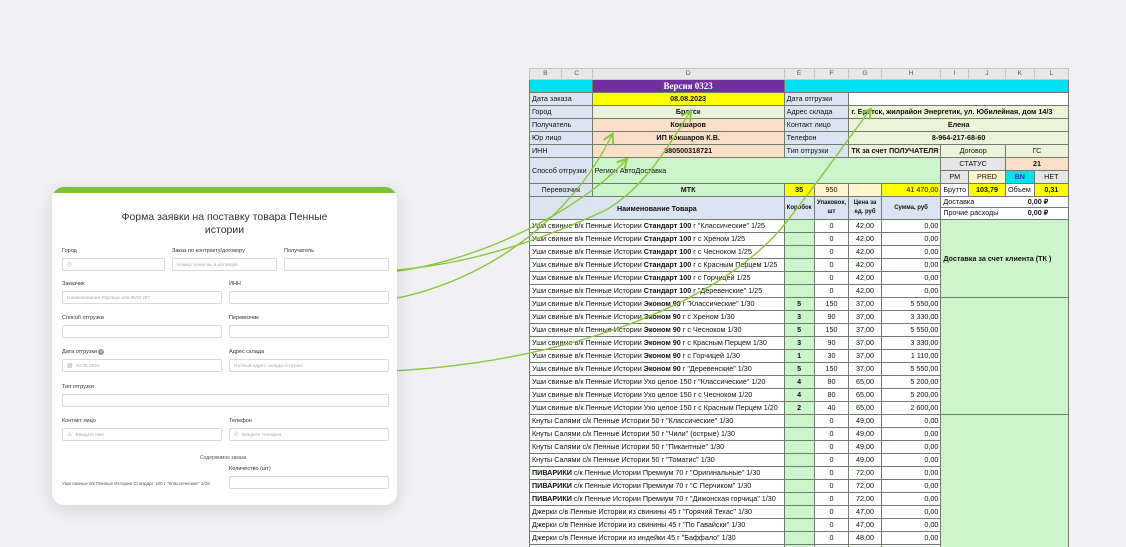  I want to click on boxes-cell: 1, so click(799, 356).